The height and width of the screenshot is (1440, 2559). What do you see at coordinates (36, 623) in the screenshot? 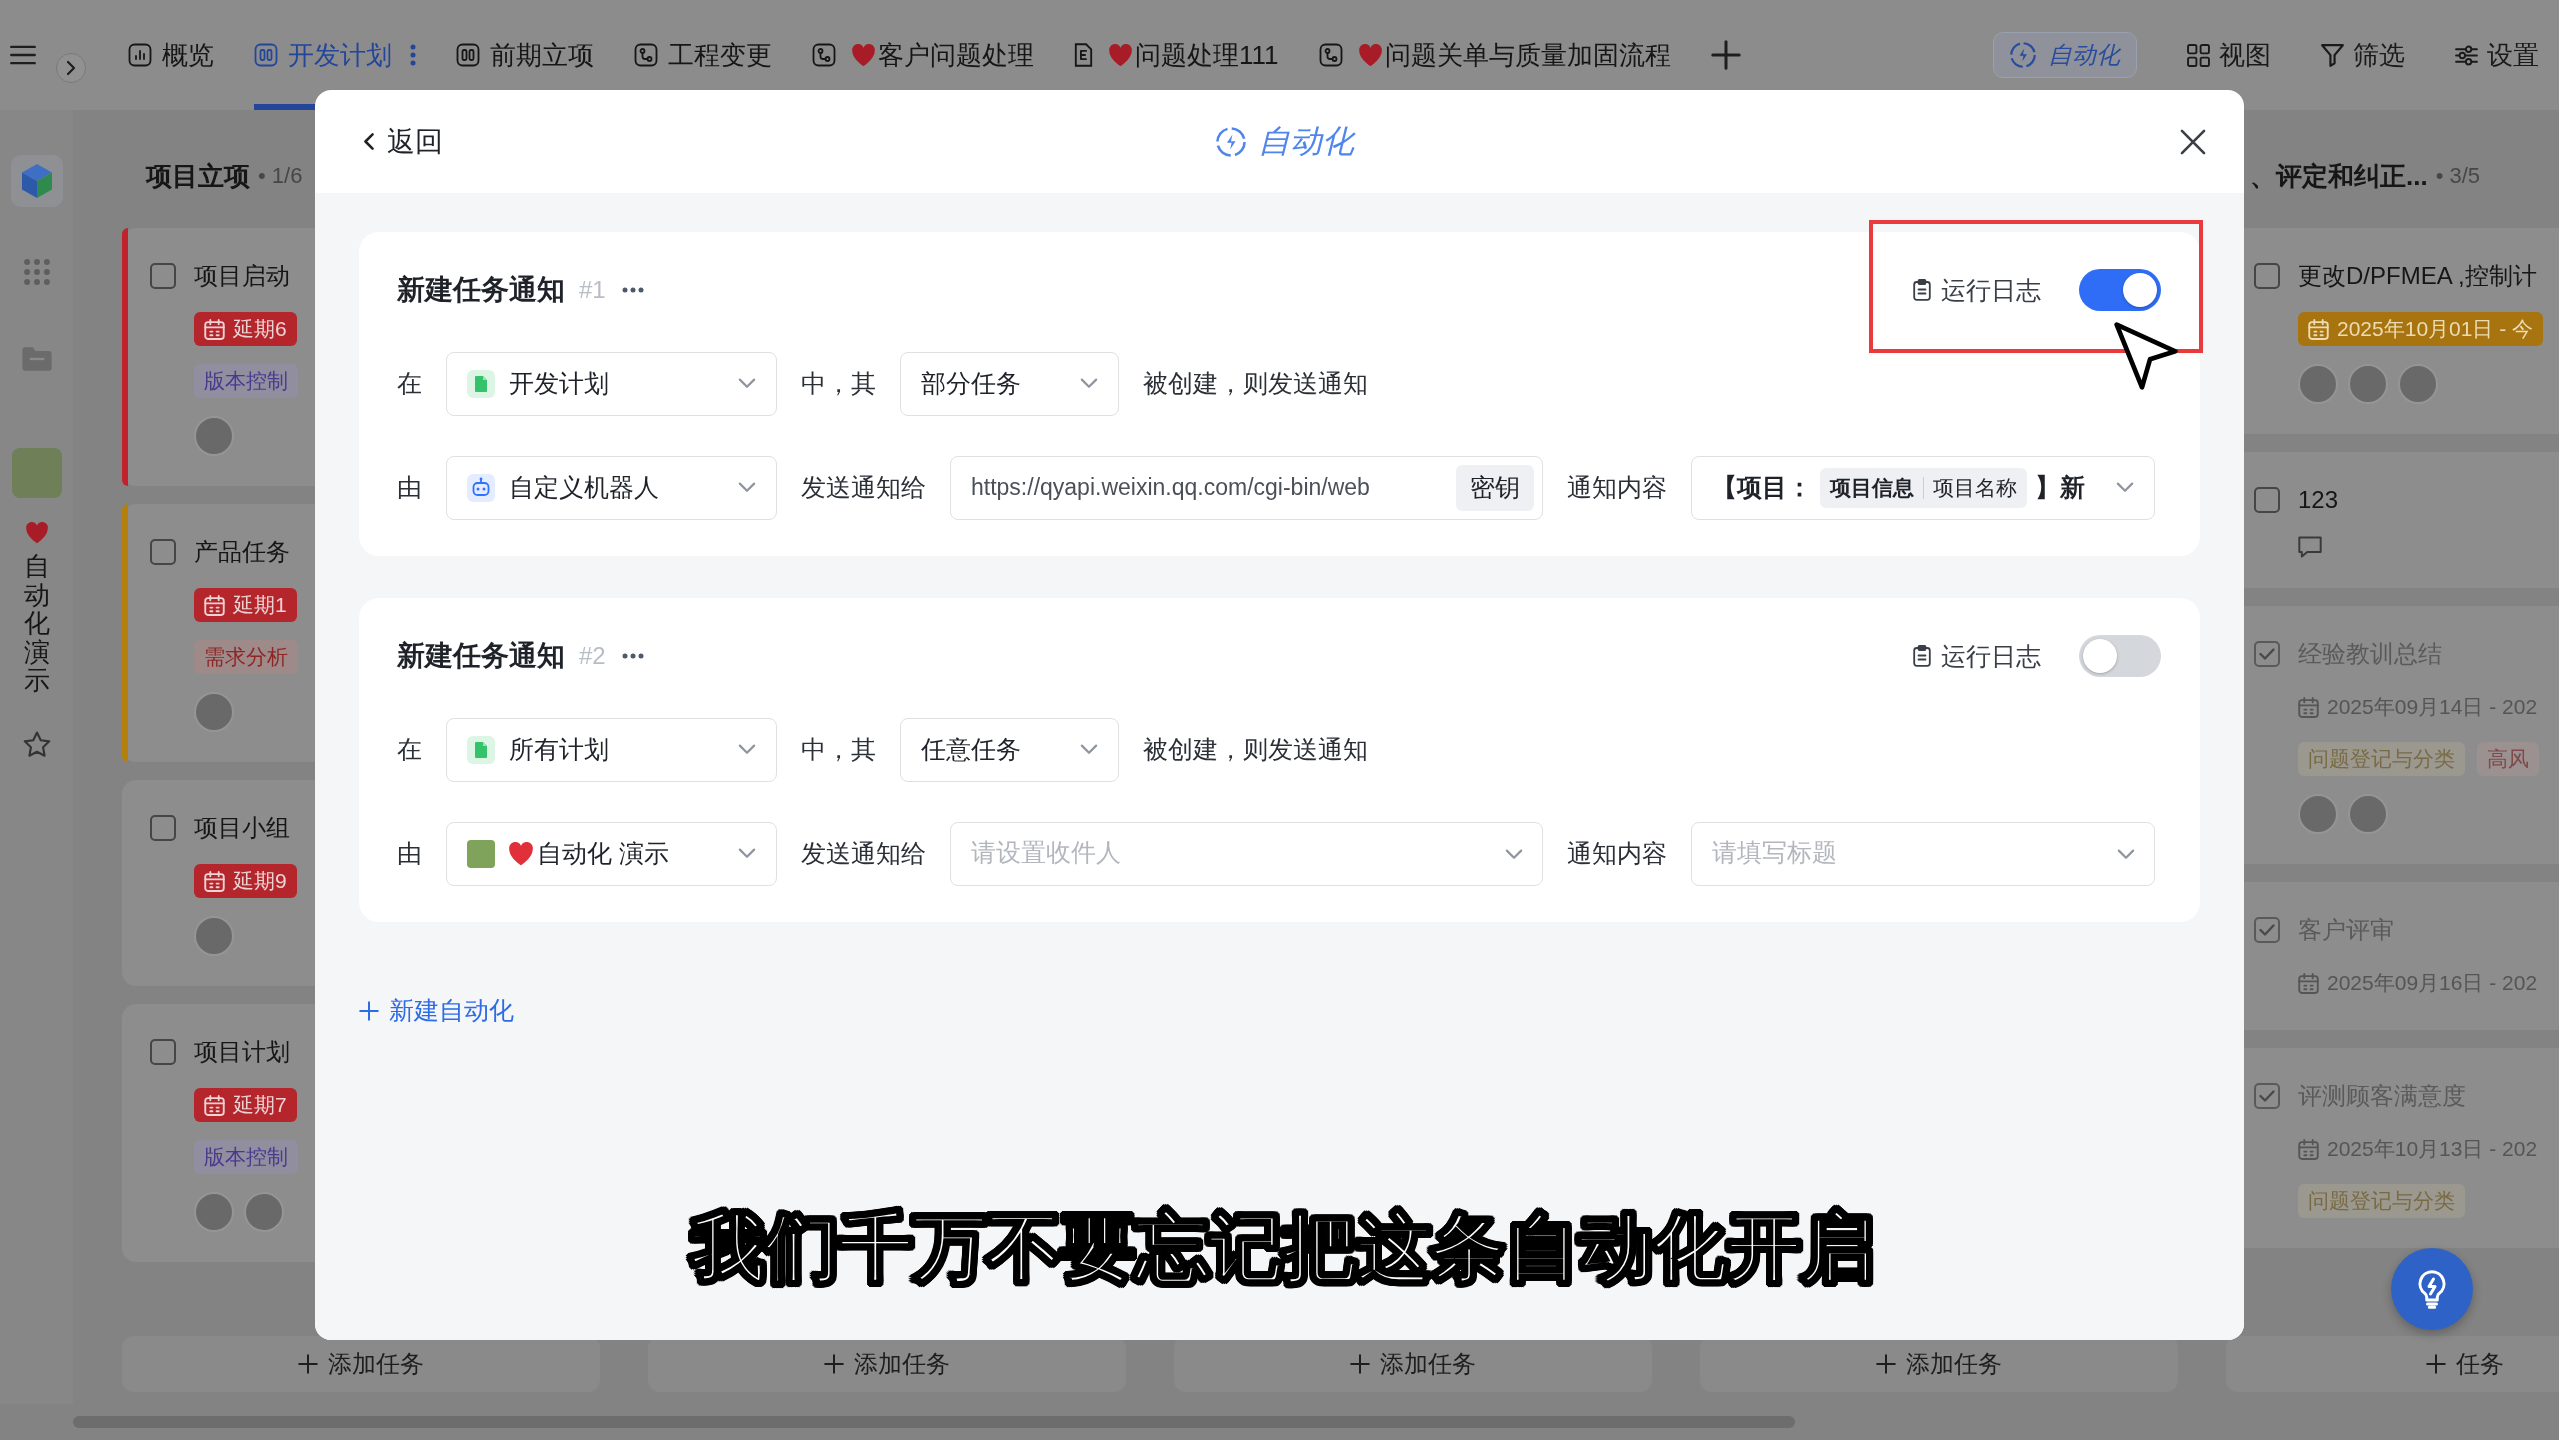
I see `project-name: 自动化演示` at bounding box center [36, 623].